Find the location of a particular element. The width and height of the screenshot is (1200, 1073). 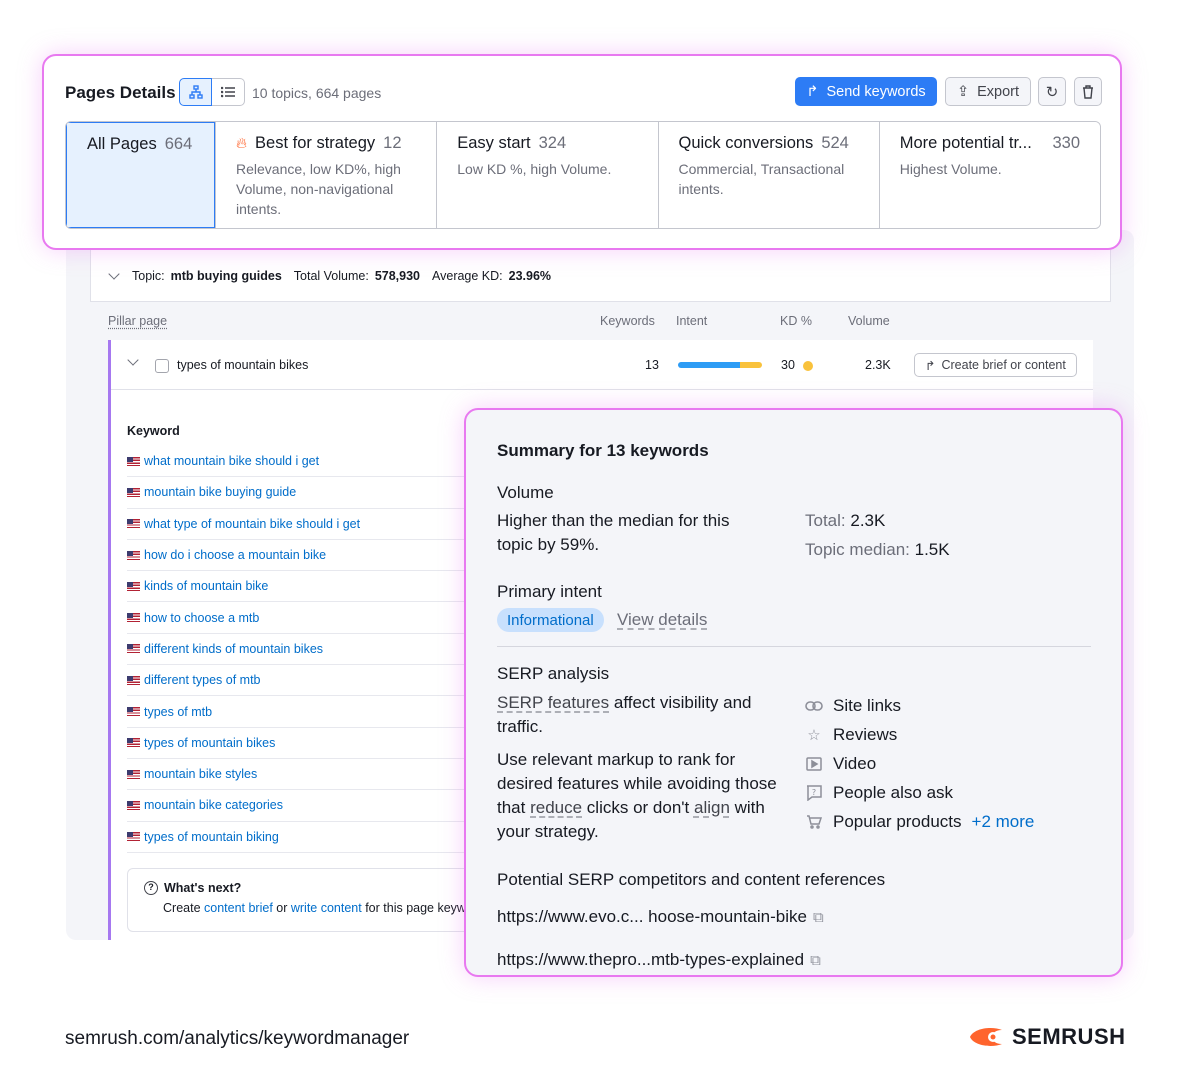

footer-url: semrush.com/analytics/keywordmanager is located at coordinates (237, 1038).